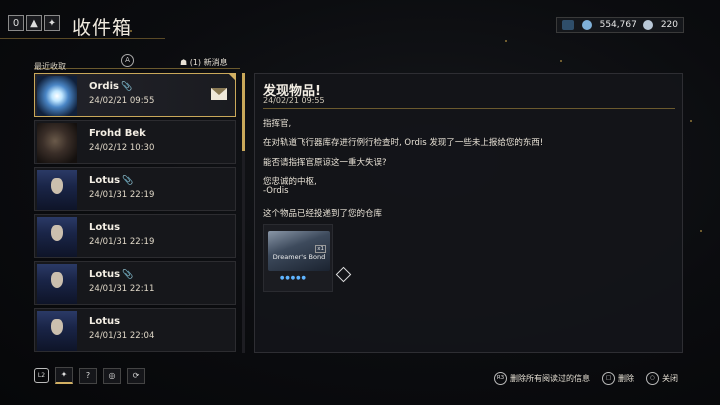  I want to click on message-date: 24/01/31 22:04, so click(122, 336).